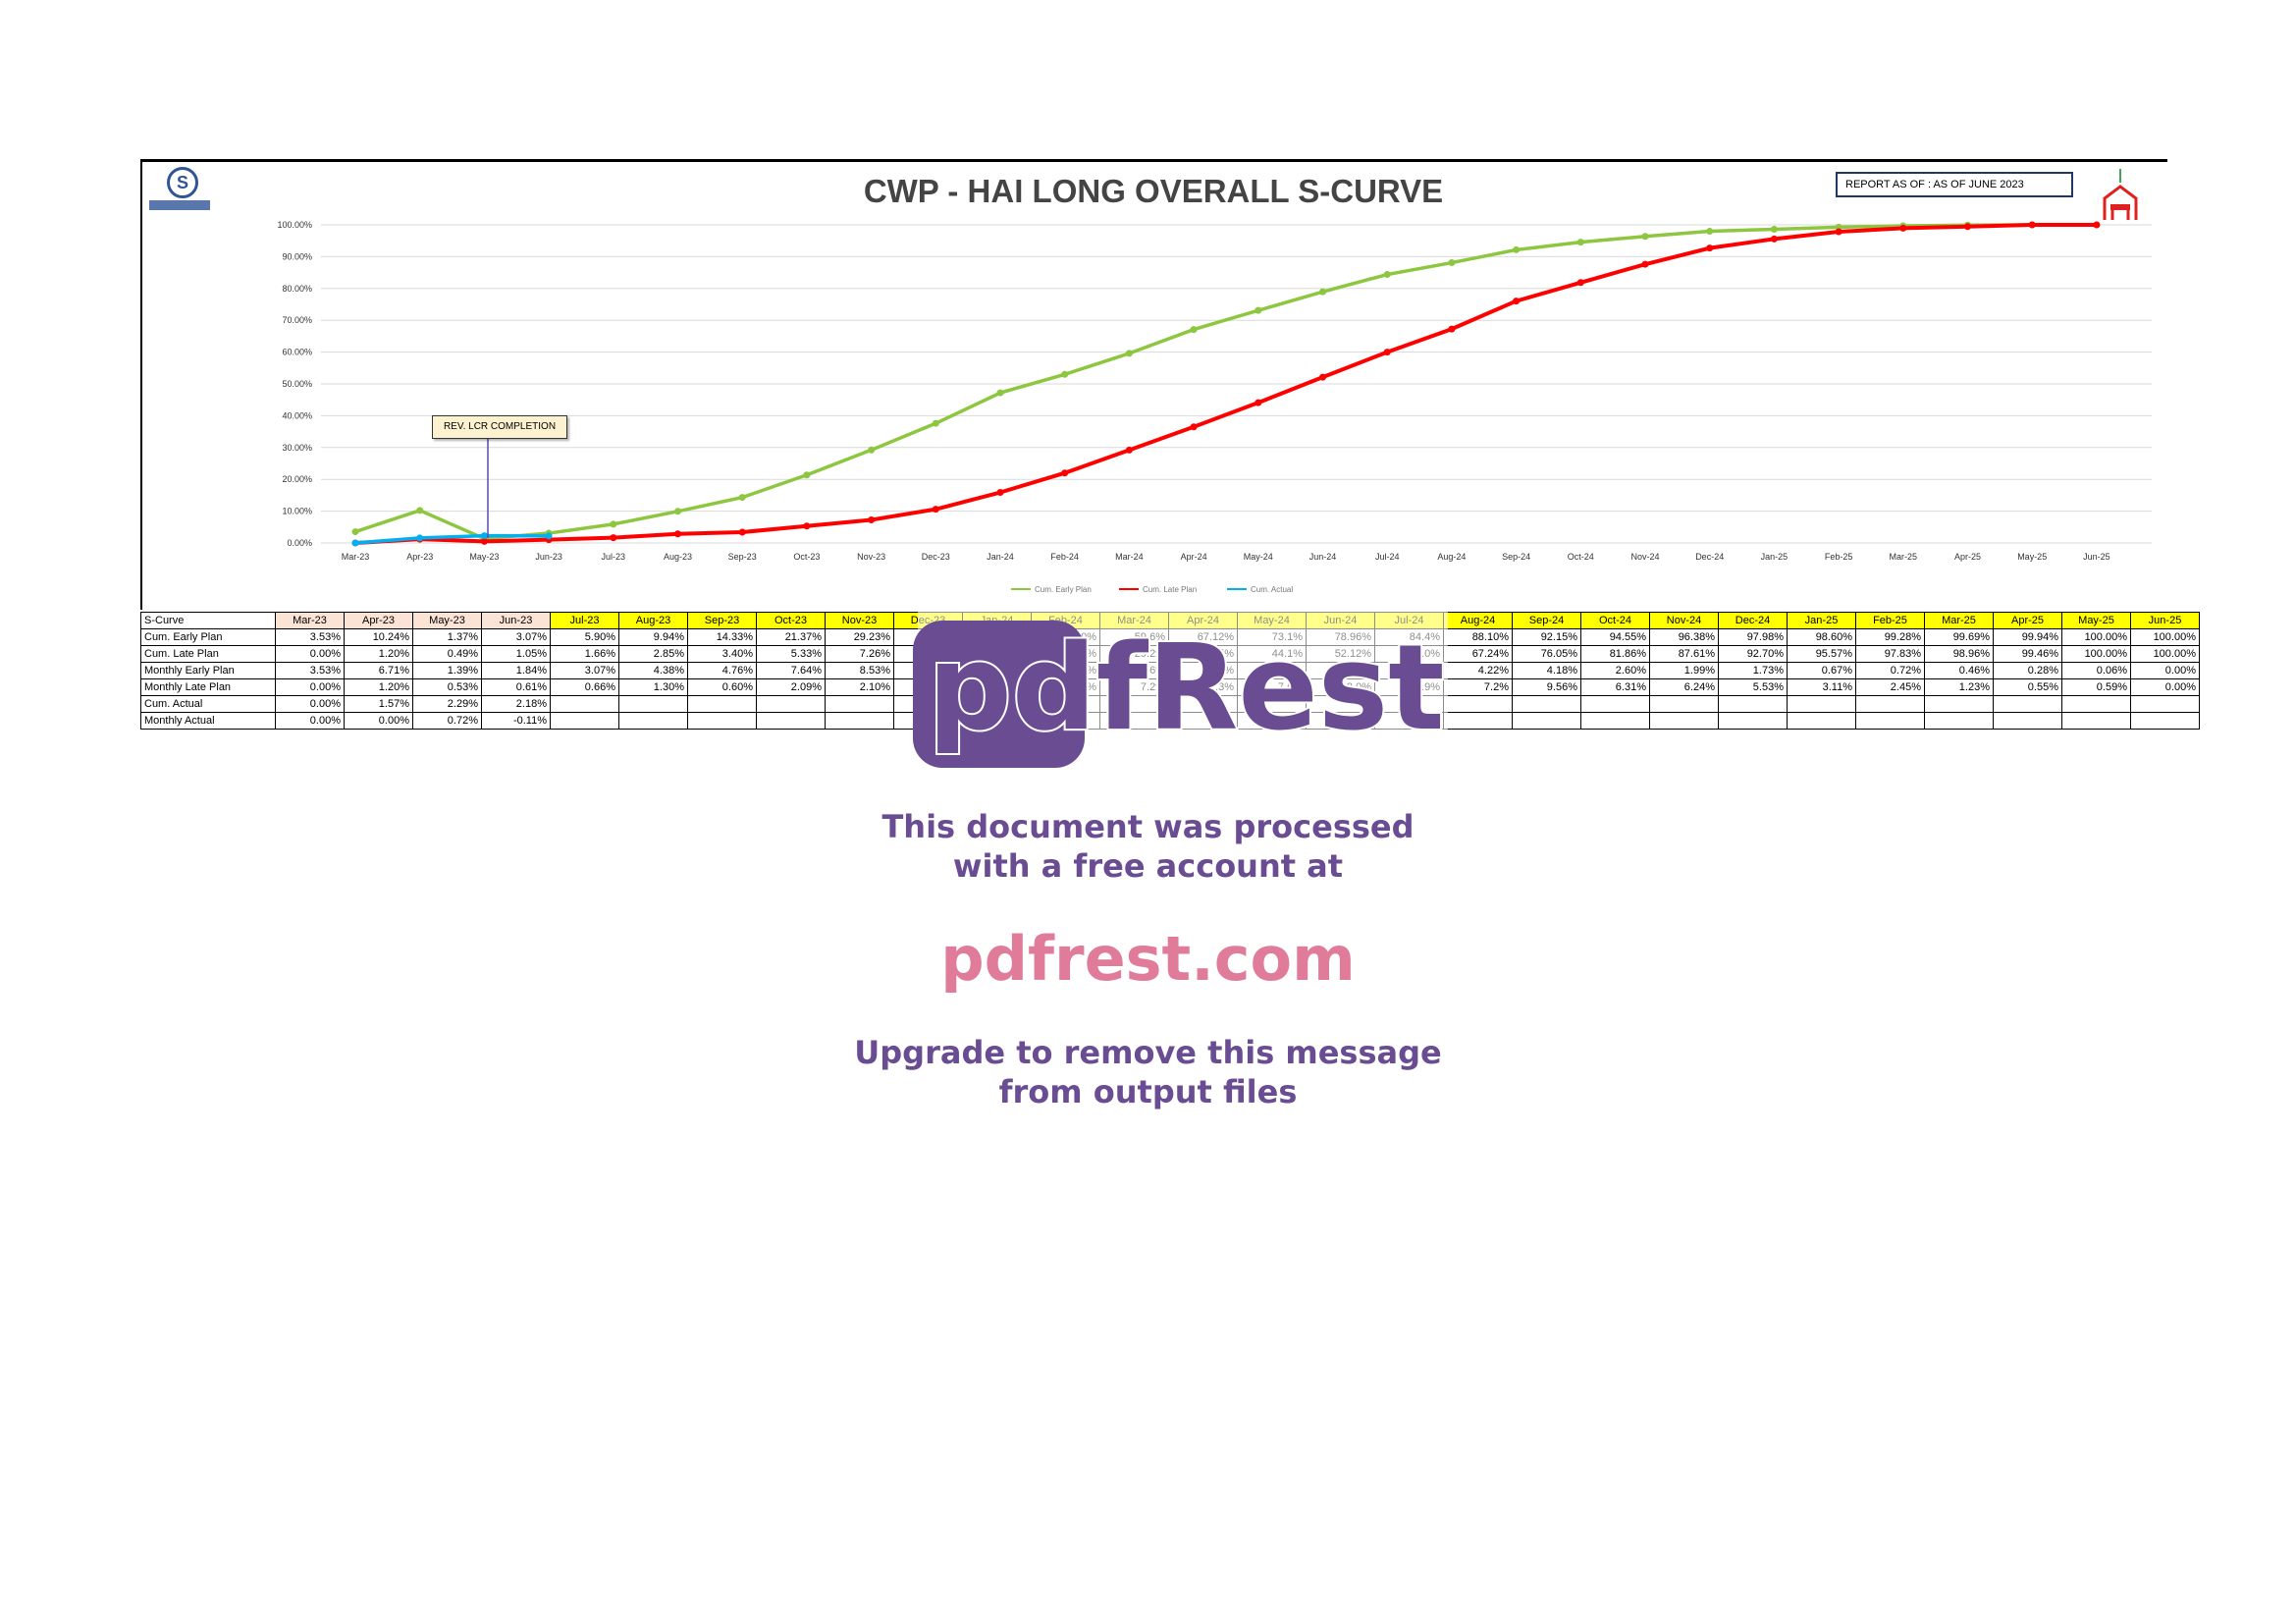  I want to click on table-cell: 1.30%, so click(653, 687).